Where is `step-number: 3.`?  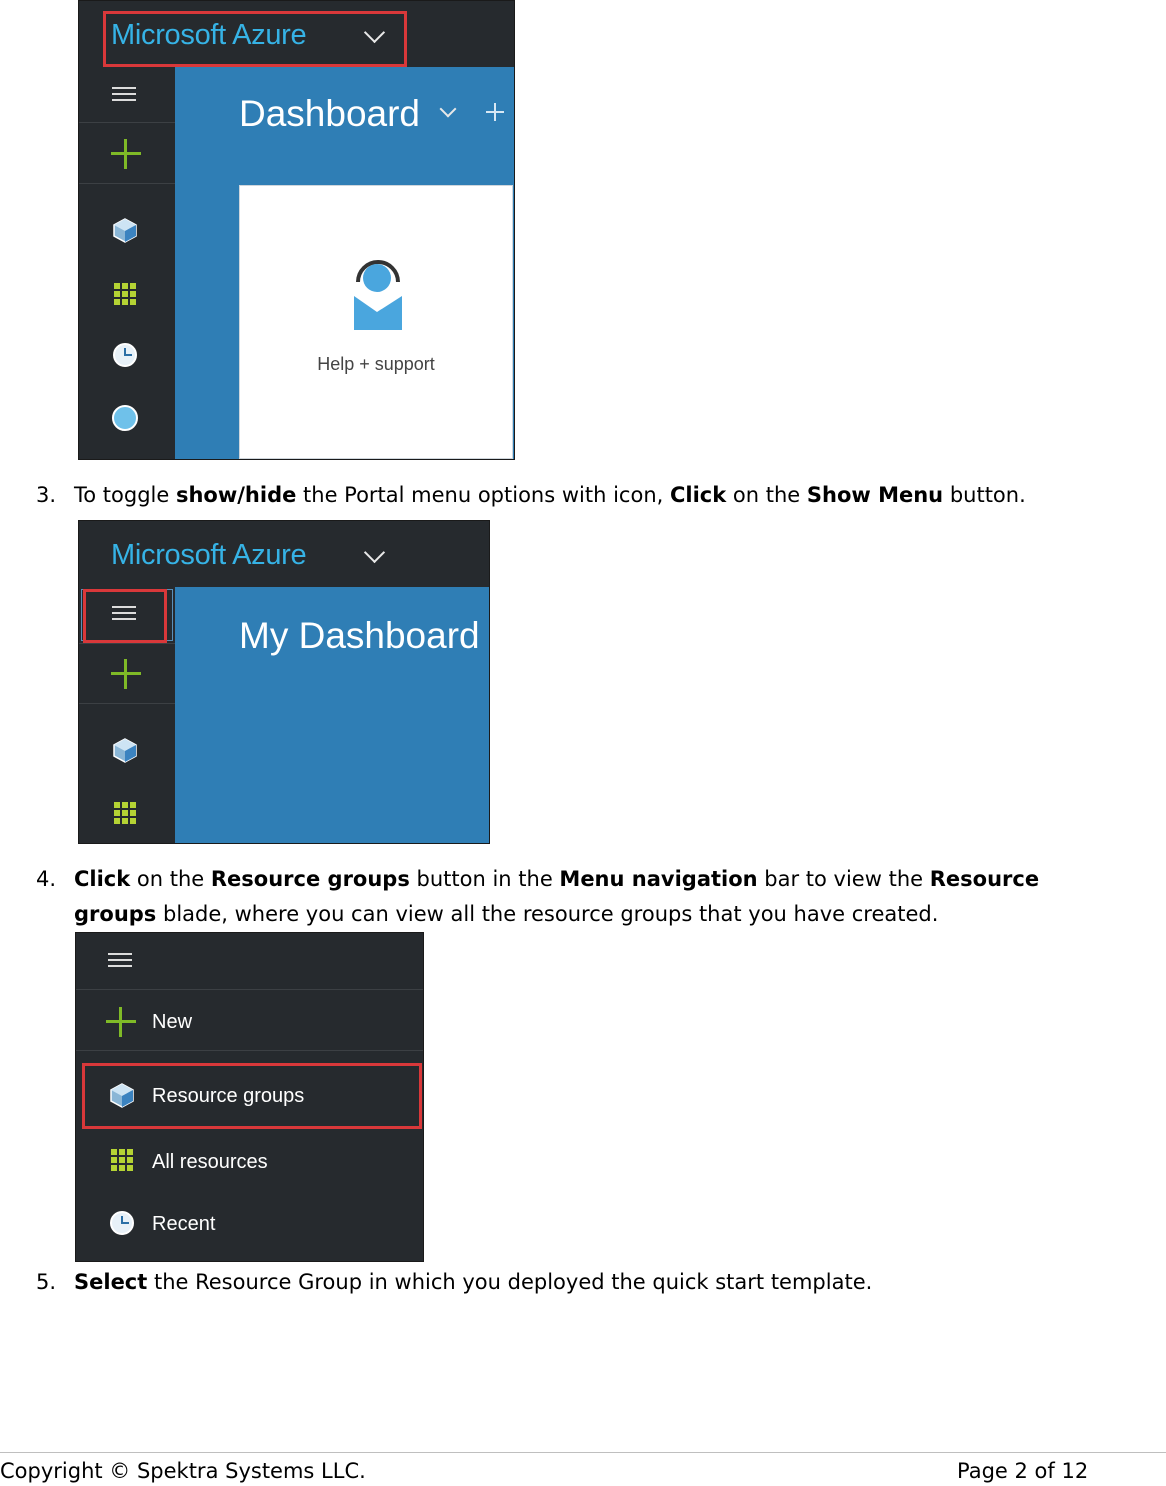 step-number: 3. is located at coordinates (46, 495).